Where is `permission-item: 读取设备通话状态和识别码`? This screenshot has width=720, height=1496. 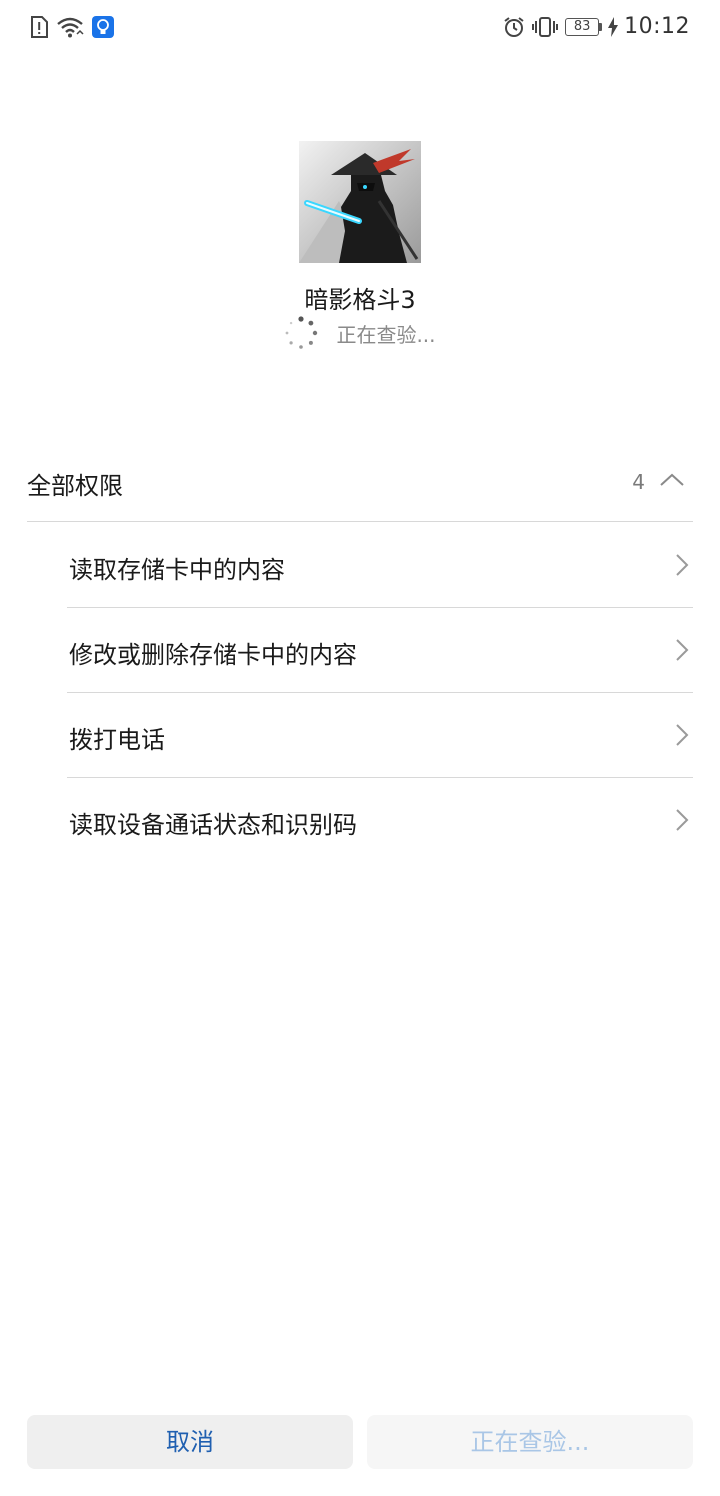 permission-item: 读取设备通话状态和识别码 is located at coordinates (380, 820).